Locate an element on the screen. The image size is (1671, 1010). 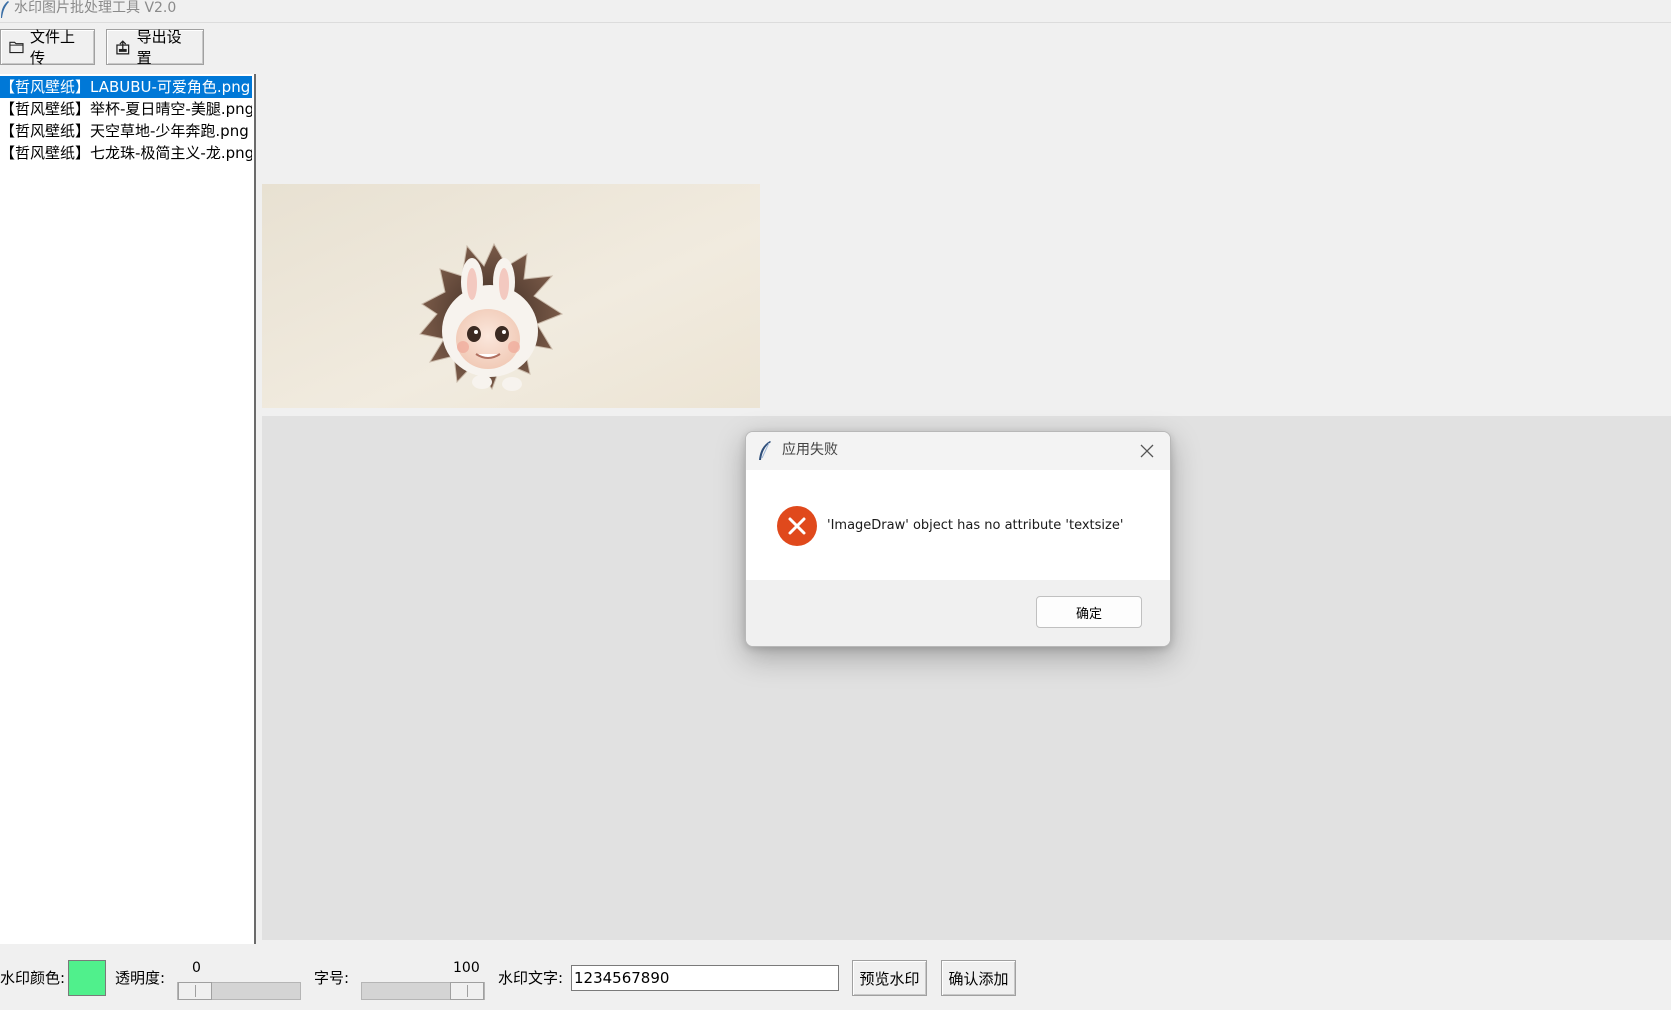
error-icon is located at coordinates (797, 526).